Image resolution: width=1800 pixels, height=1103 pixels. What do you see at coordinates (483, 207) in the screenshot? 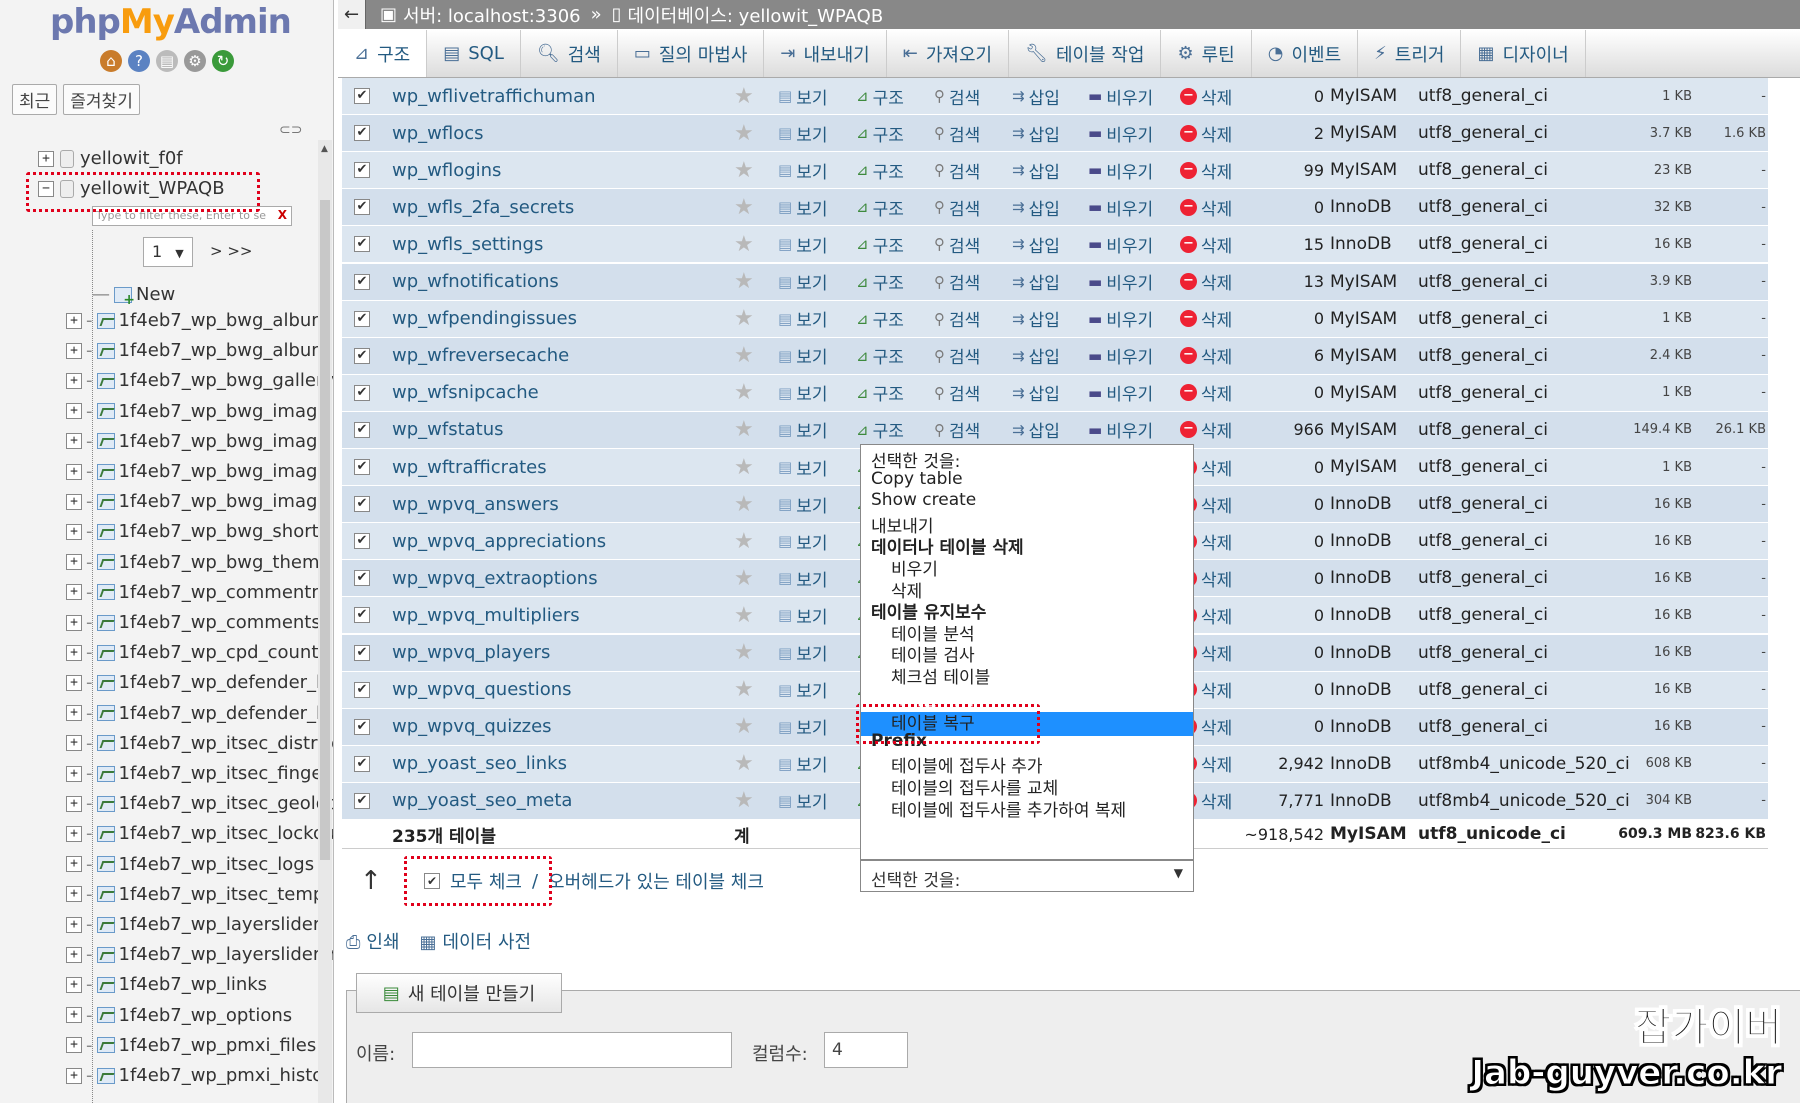
I see `table-name-link: wp_wfls_2fa_secrets` at bounding box center [483, 207].